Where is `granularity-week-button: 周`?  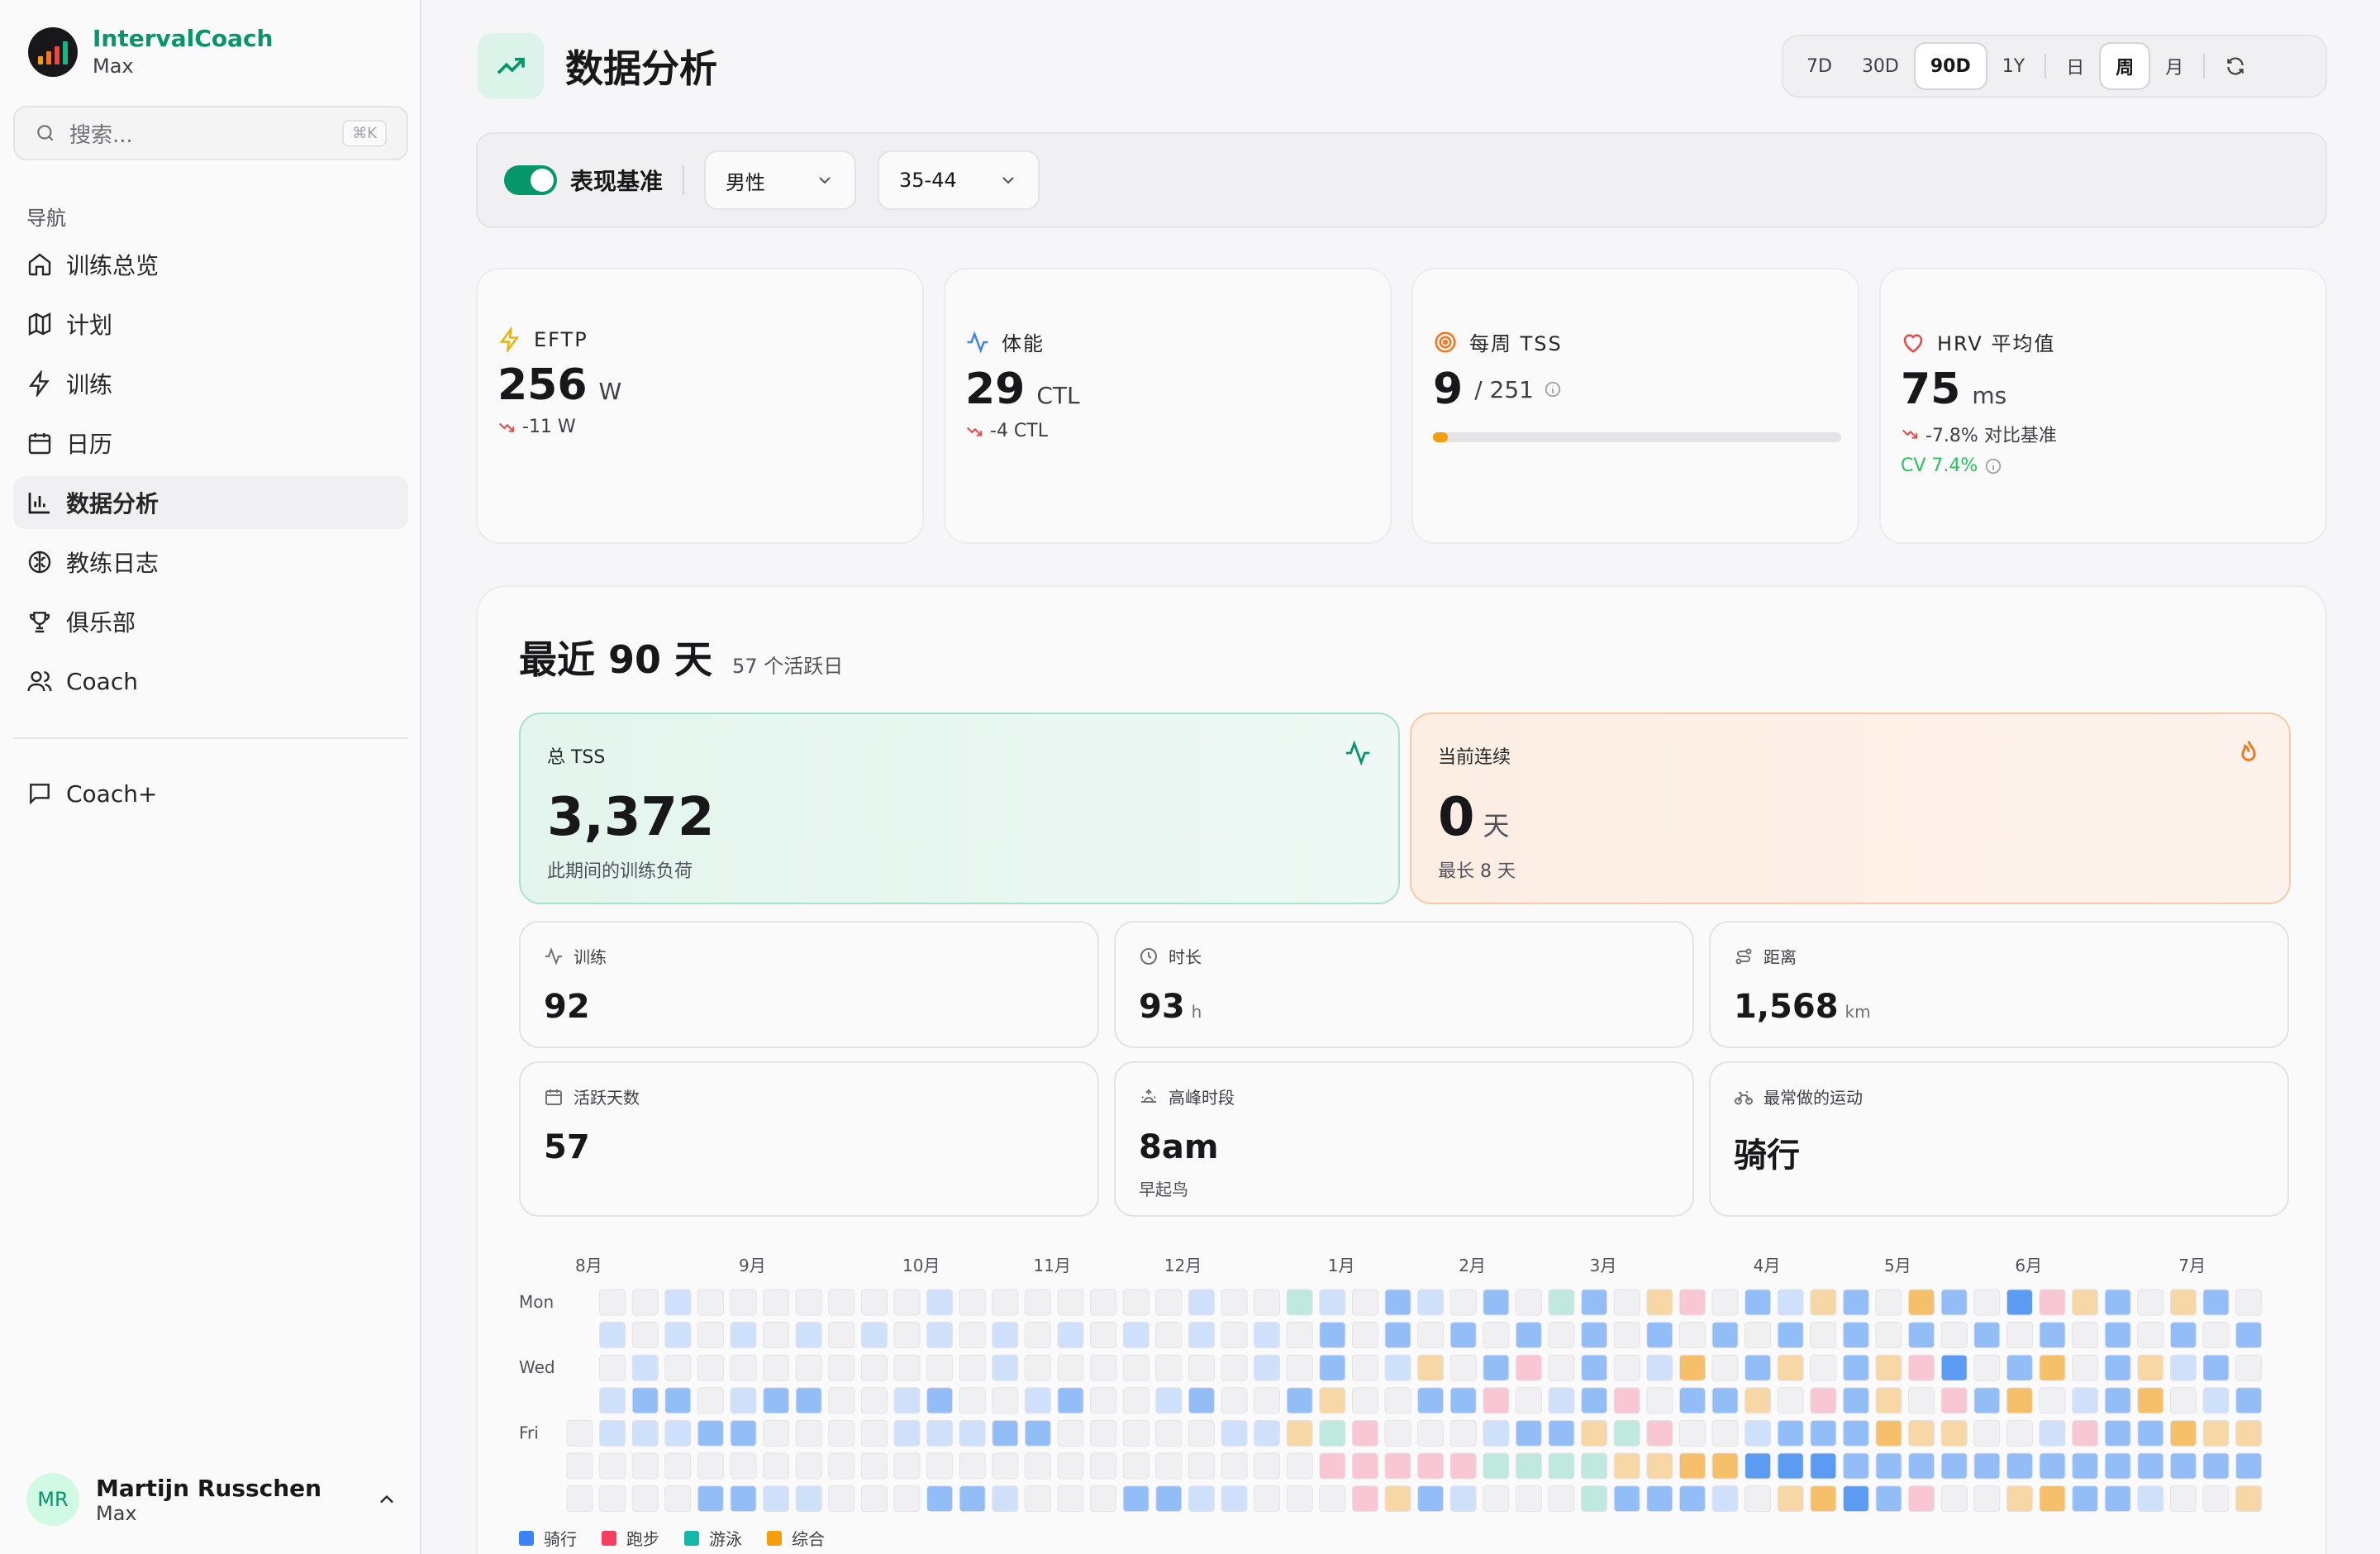 granularity-week-button: 周 is located at coordinates (2125, 66).